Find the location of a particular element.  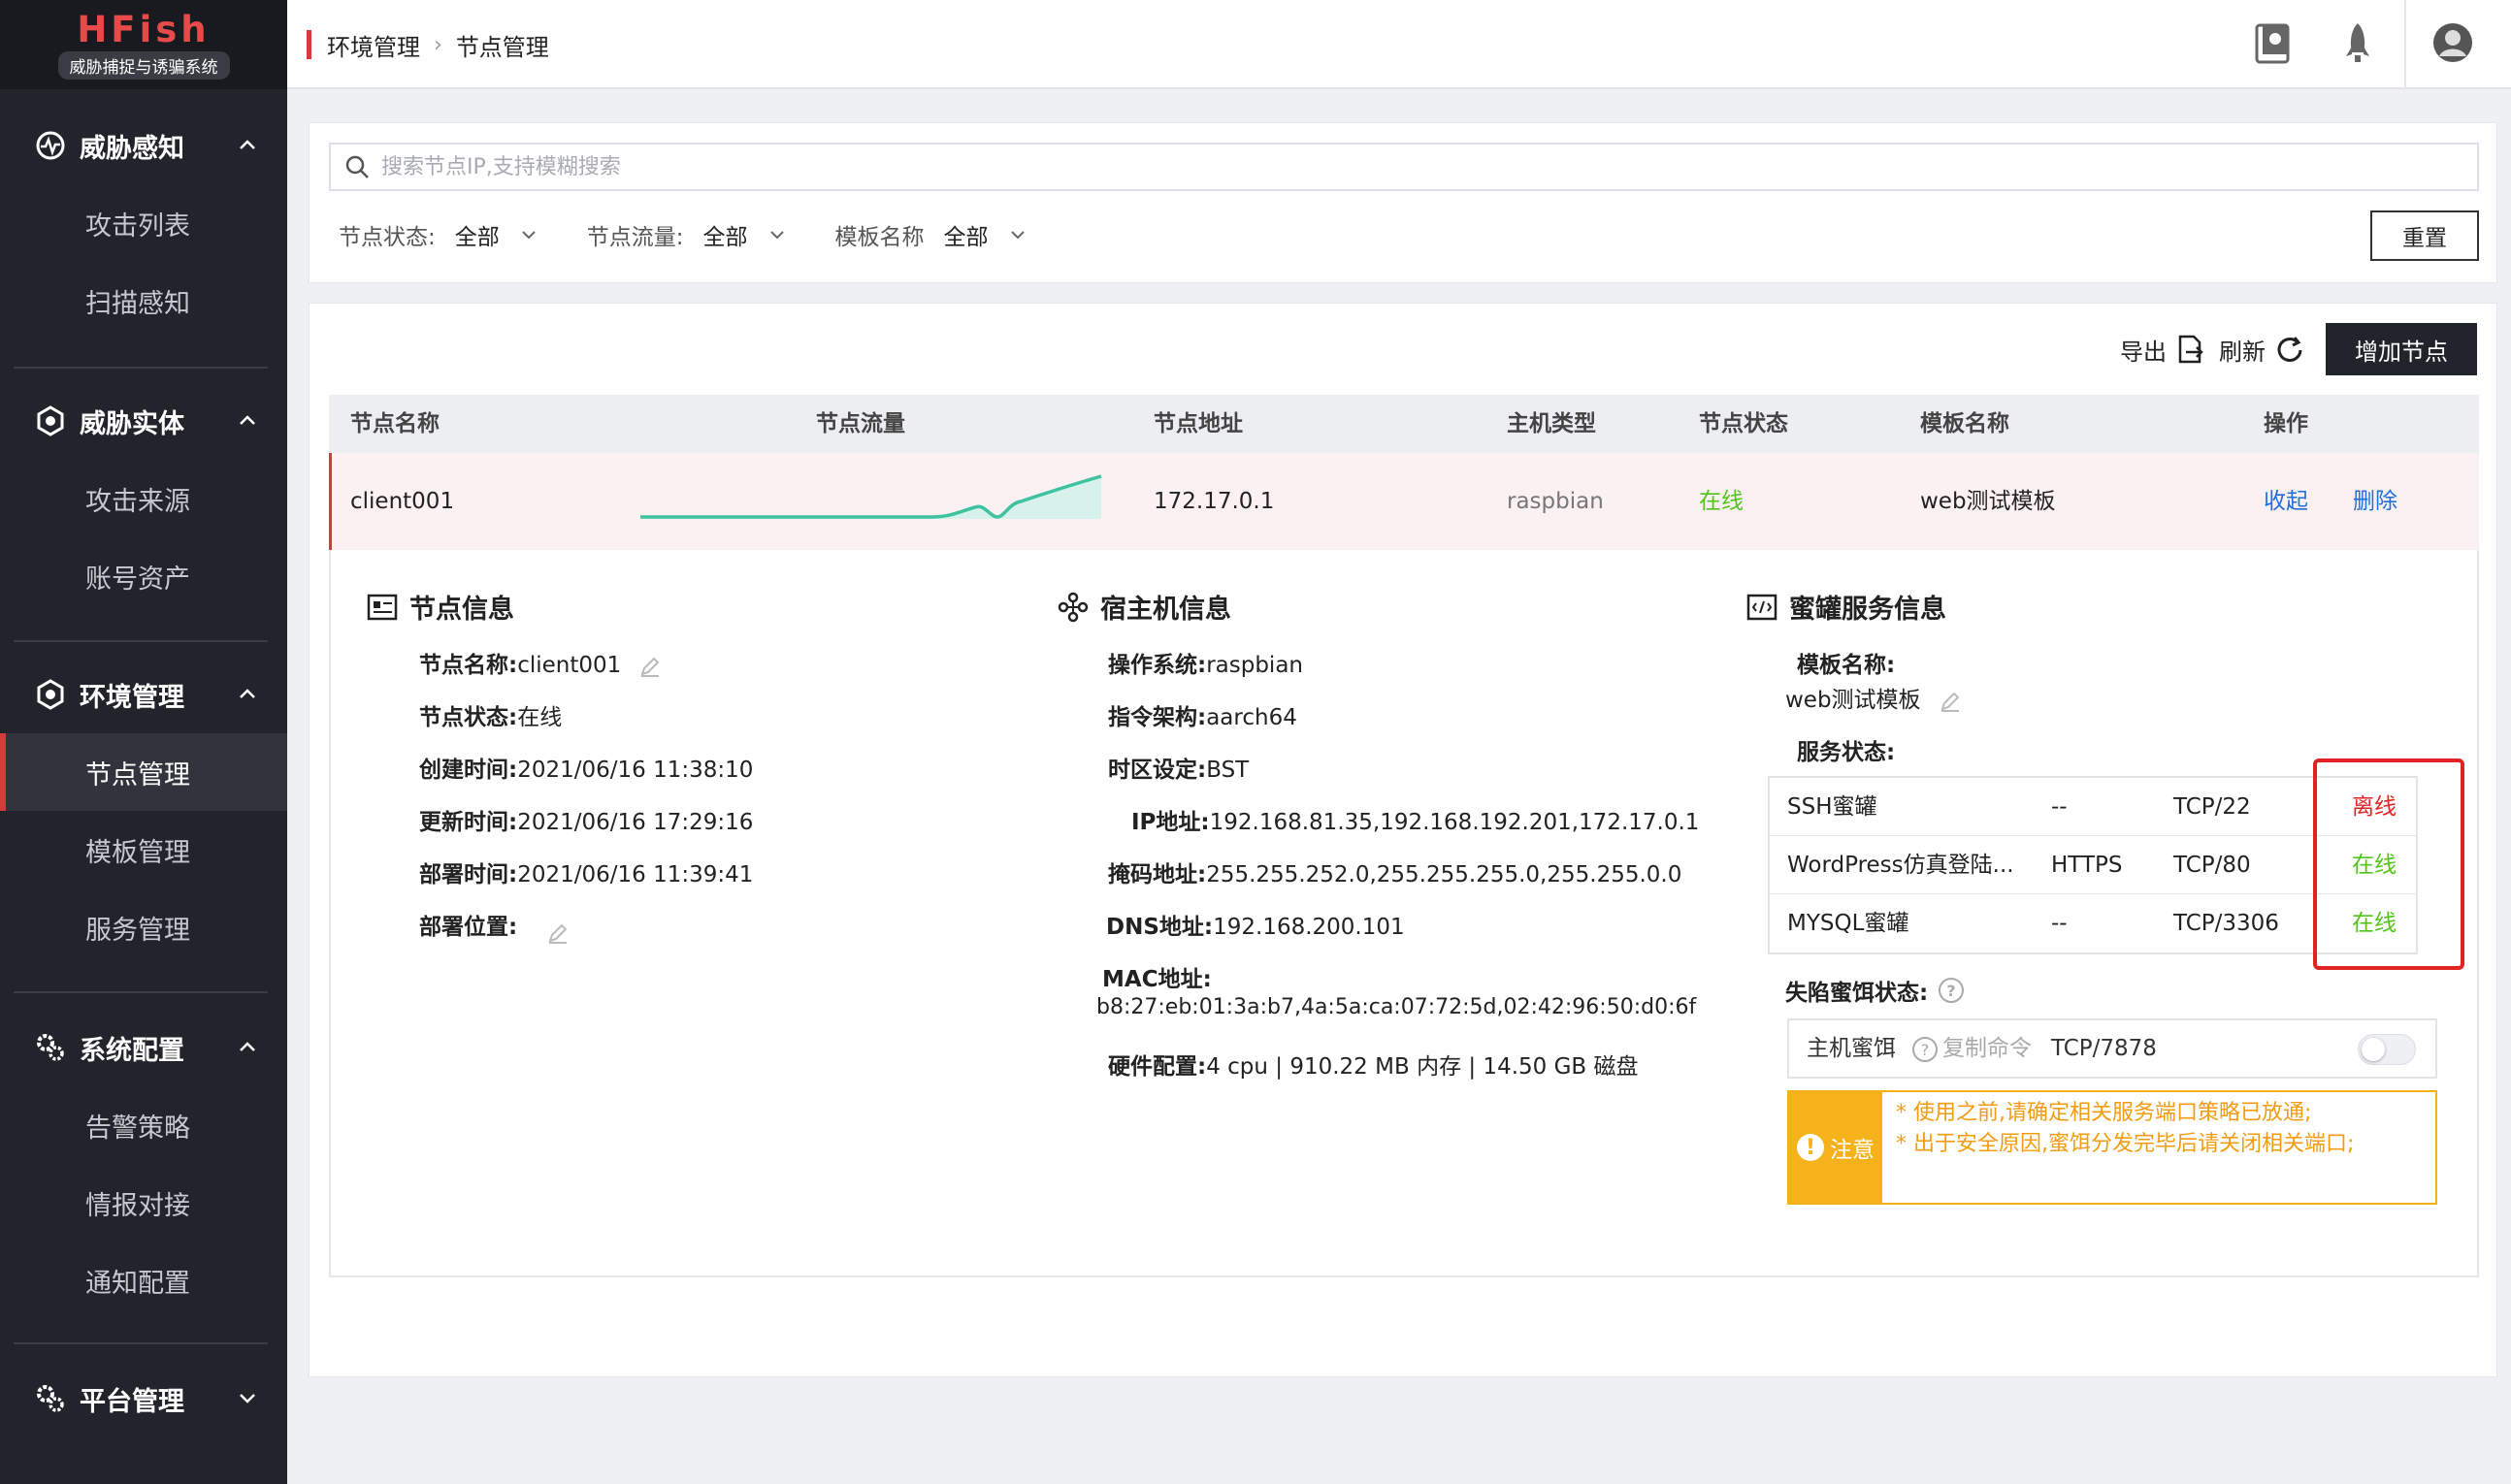

nav-group-threat-perception: 威胁感知 攻击列表 扫描感知 is located at coordinates (143, 223).